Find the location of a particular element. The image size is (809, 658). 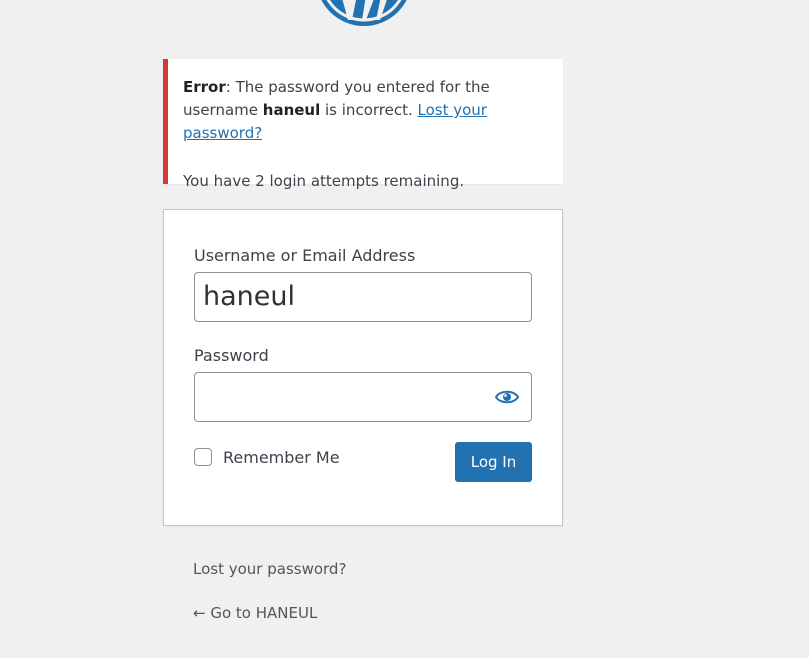

remember-me-label: Remember Me is located at coordinates (281, 457).